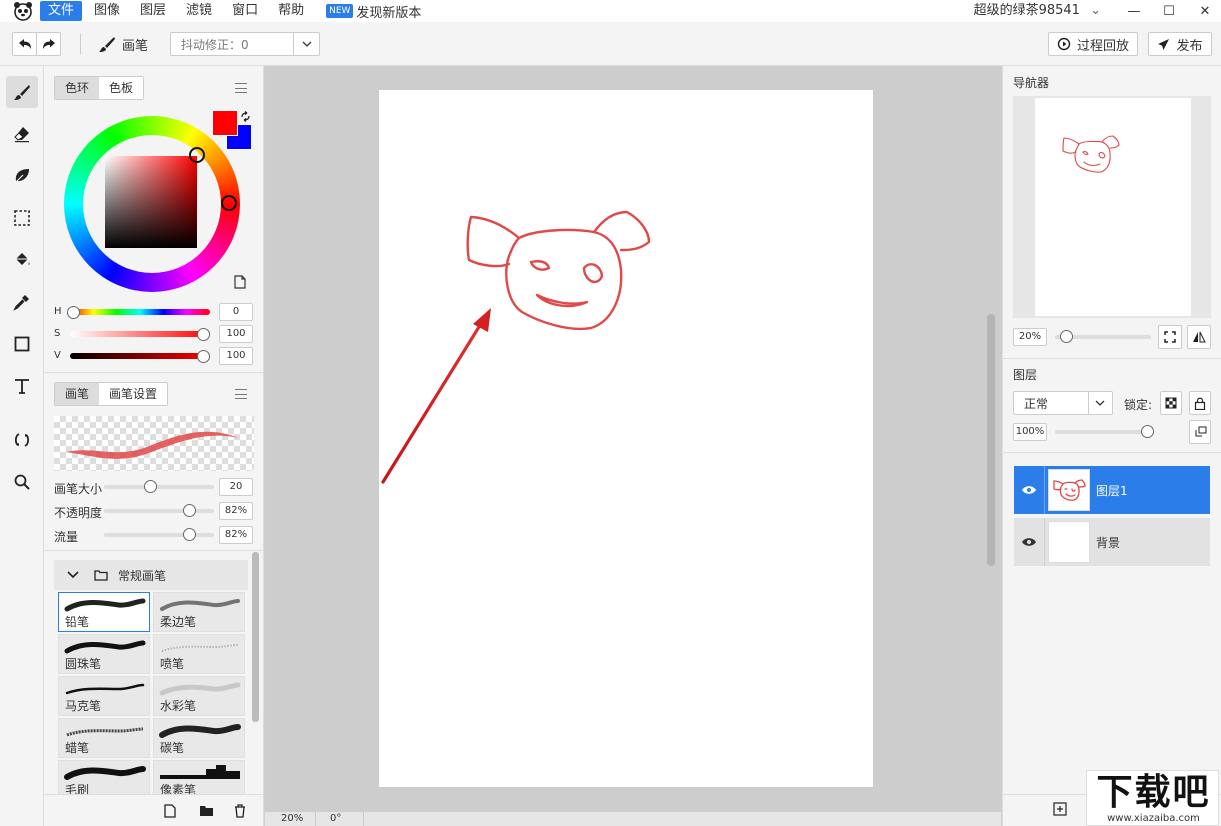  Describe the element at coordinates (189, 534) in the screenshot. I see `flow-knob` at that location.